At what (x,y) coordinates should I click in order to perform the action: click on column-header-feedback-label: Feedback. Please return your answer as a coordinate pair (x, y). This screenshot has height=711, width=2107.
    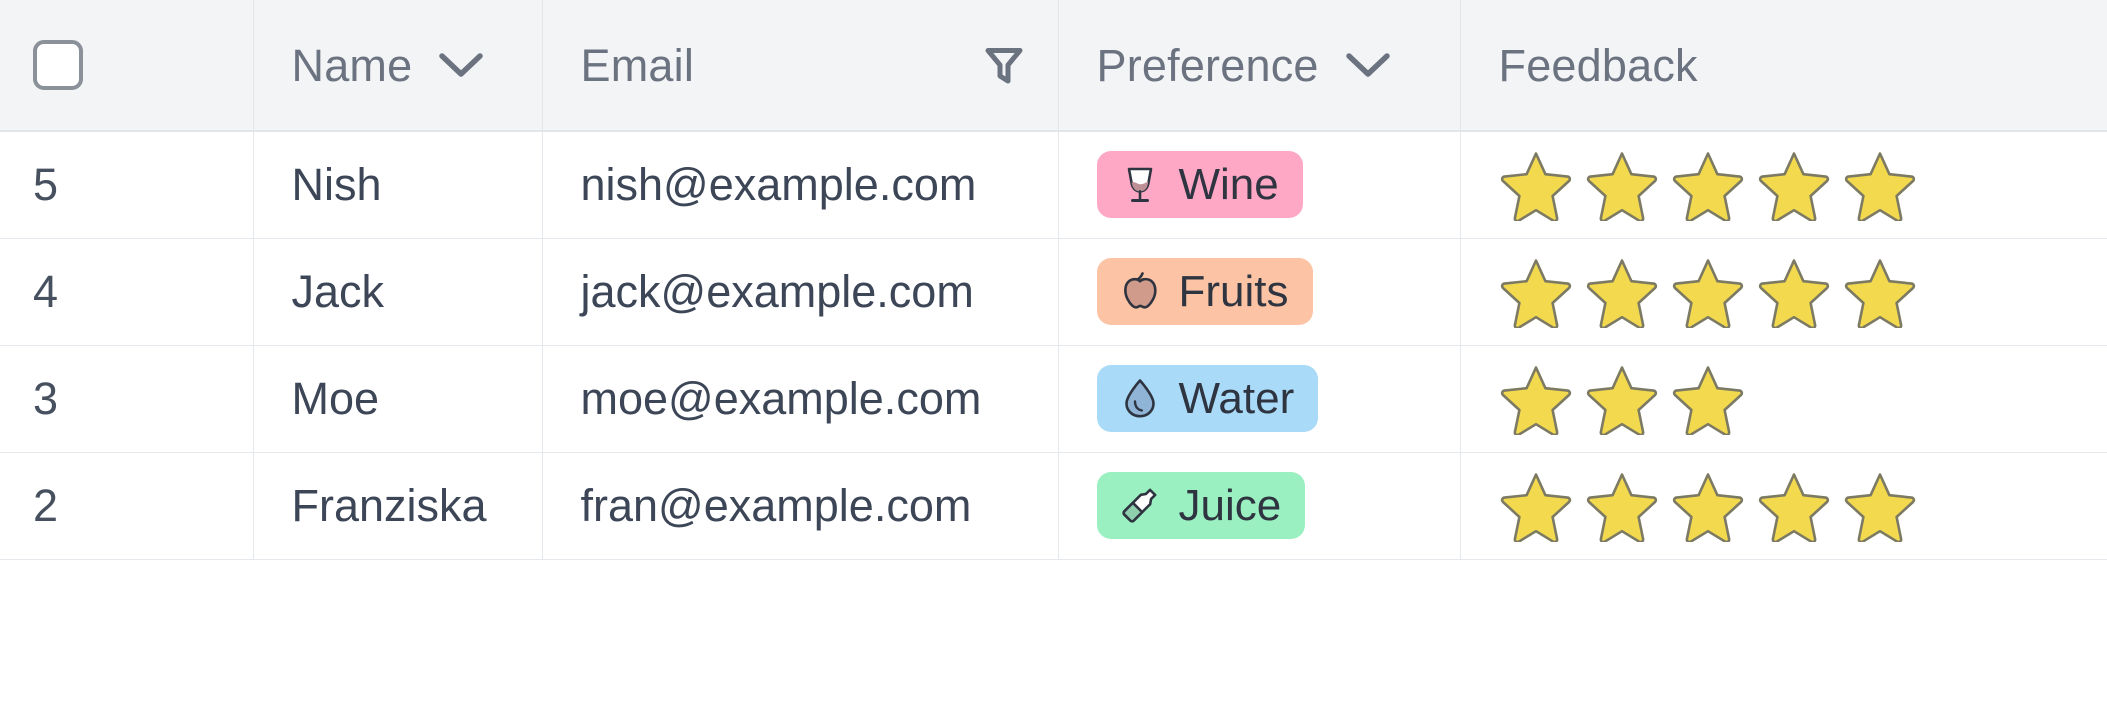
    Looking at the image, I should click on (1598, 65).